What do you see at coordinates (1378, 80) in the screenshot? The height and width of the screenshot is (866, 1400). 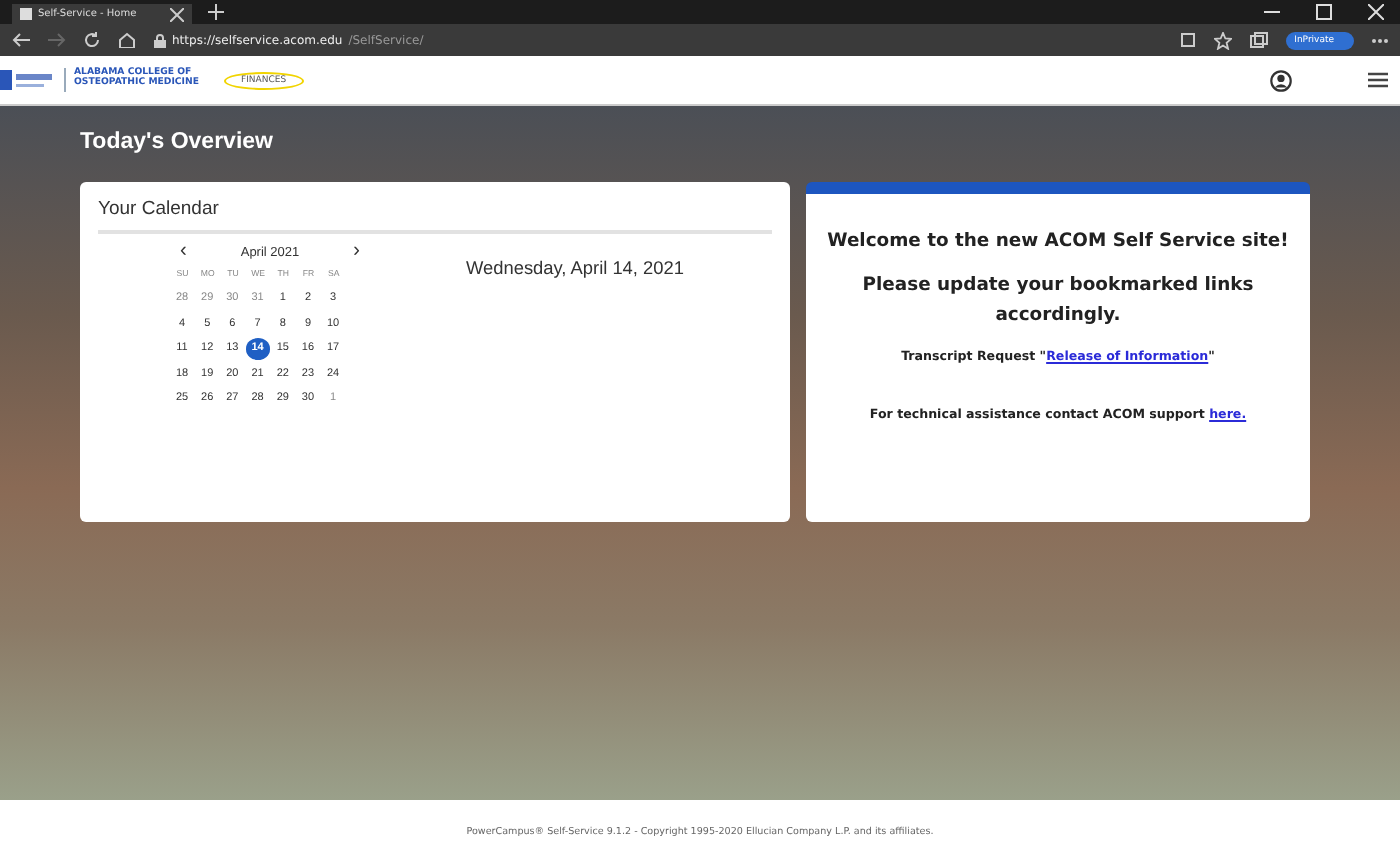 I see `menu-icon` at bounding box center [1378, 80].